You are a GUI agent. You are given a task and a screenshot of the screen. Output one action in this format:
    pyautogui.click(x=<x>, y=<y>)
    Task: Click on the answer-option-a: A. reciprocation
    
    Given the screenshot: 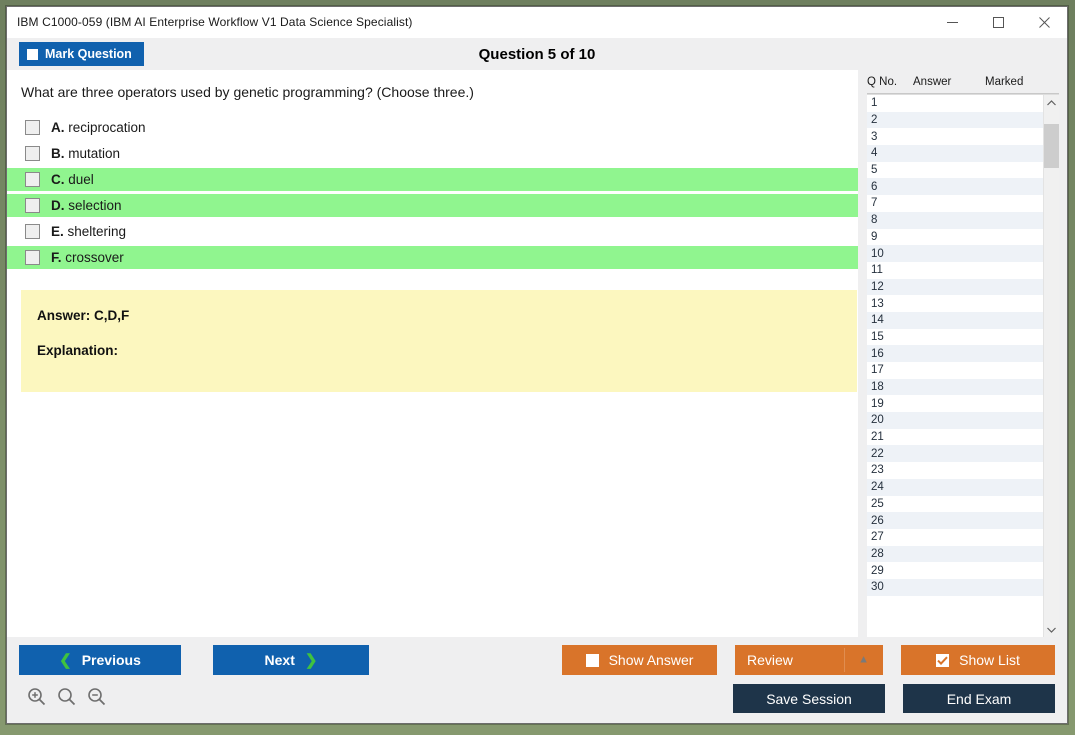 What is the action you would take?
    pyautogui.click(x=432, y=127)
    